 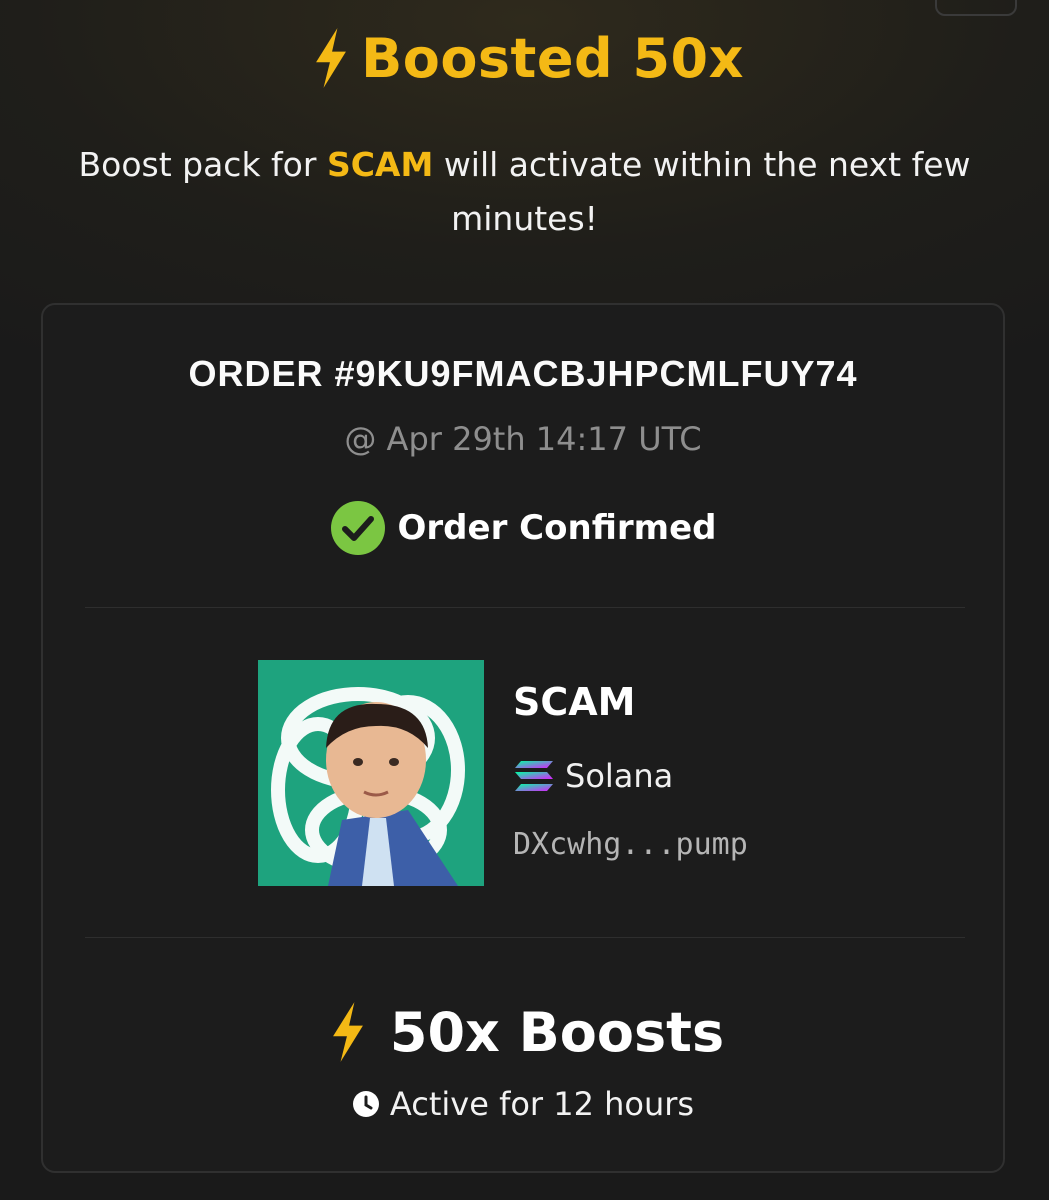 What do you see at coordinates (557, 1032) in the screenshot?
I see `boost-count-label: 50x Boosts` at bounding box center [557, 1032].